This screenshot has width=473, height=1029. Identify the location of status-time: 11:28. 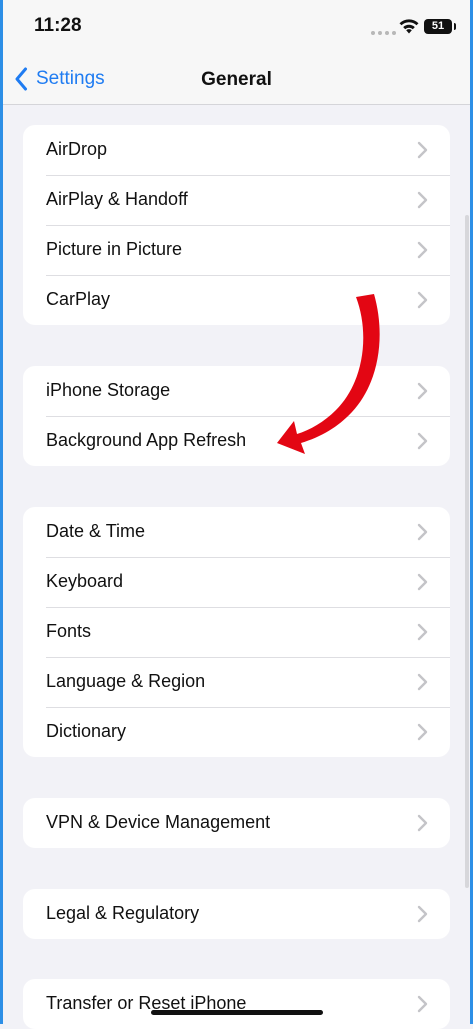
(58, 25).